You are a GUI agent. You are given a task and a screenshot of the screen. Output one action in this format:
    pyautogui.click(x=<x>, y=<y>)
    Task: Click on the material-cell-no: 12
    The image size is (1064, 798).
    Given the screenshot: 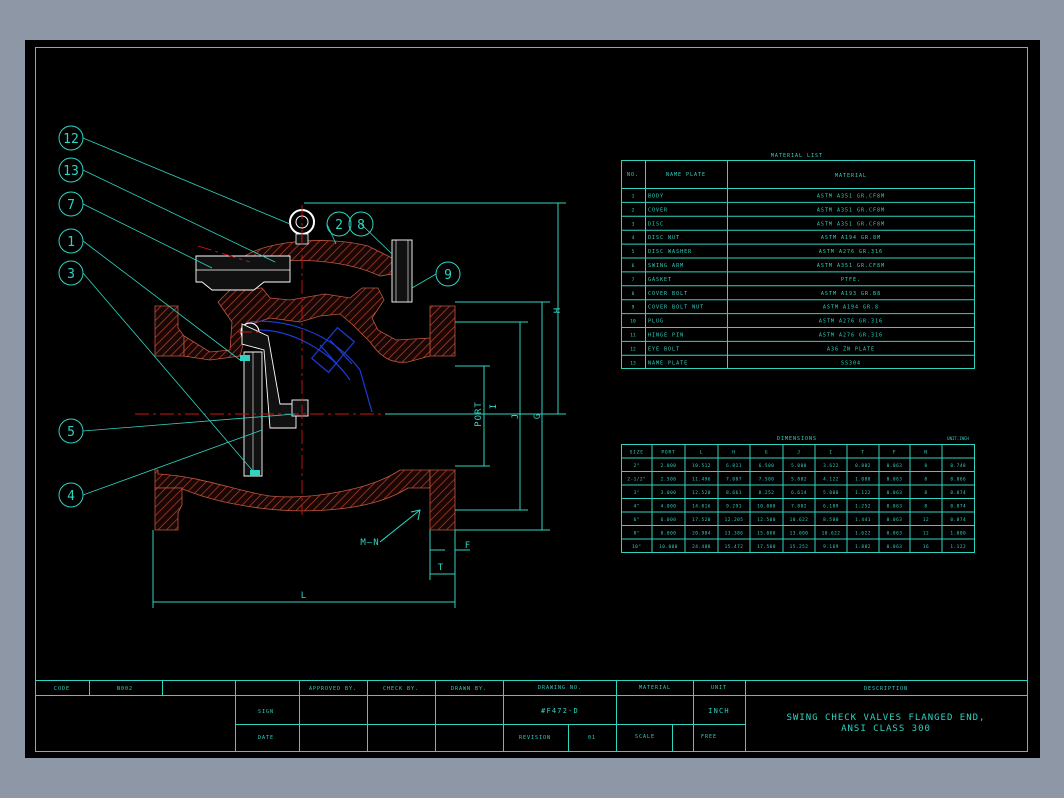 What is the action you would take?
    pyautogui.click(x=633, y=349)
    